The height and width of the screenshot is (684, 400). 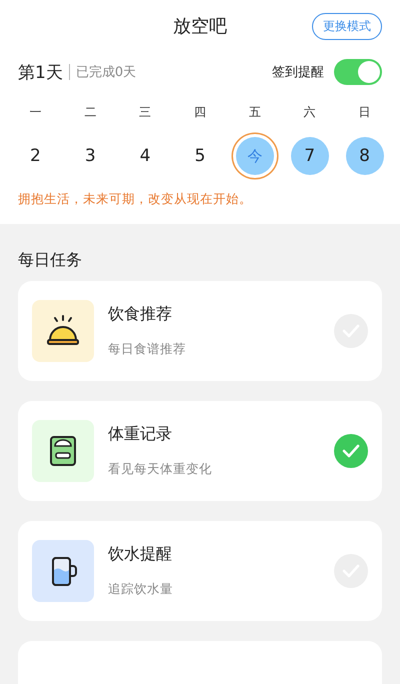 What do you see at coordinates (147, 349) in the screenshot?
I see `task-subtitle: 每日食谱推荐` at bounding box center [147, 349].